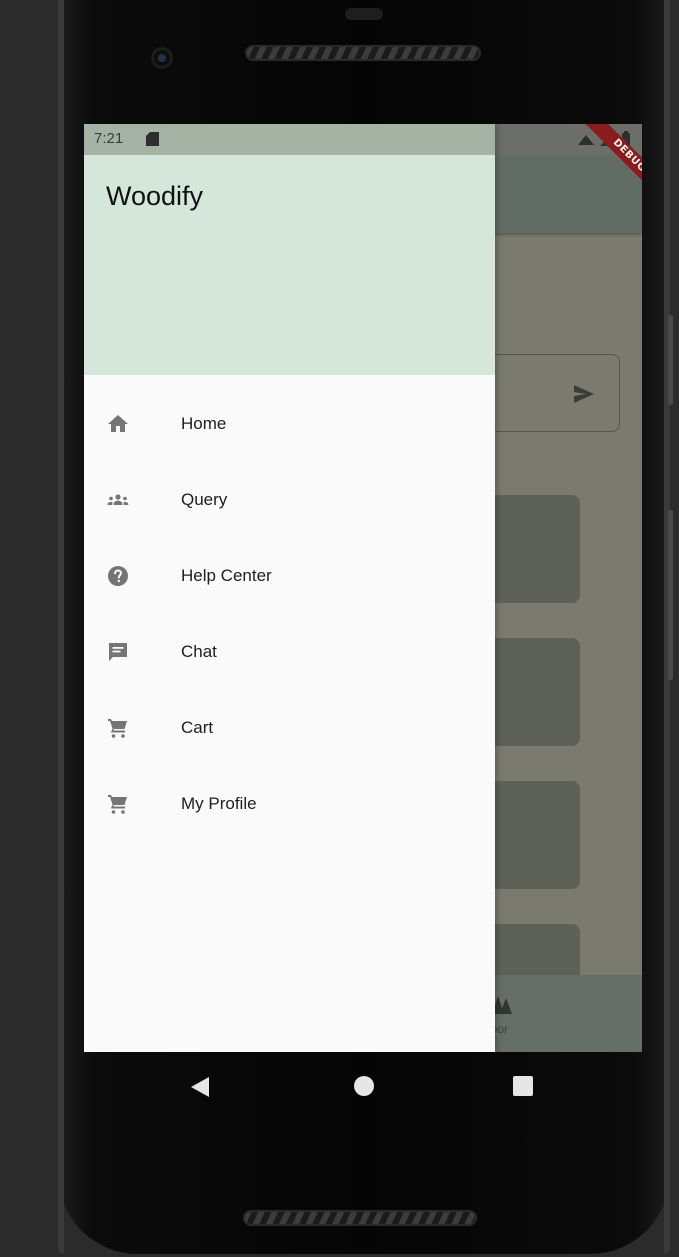  I want to click on help-icon, so click(118, 576).